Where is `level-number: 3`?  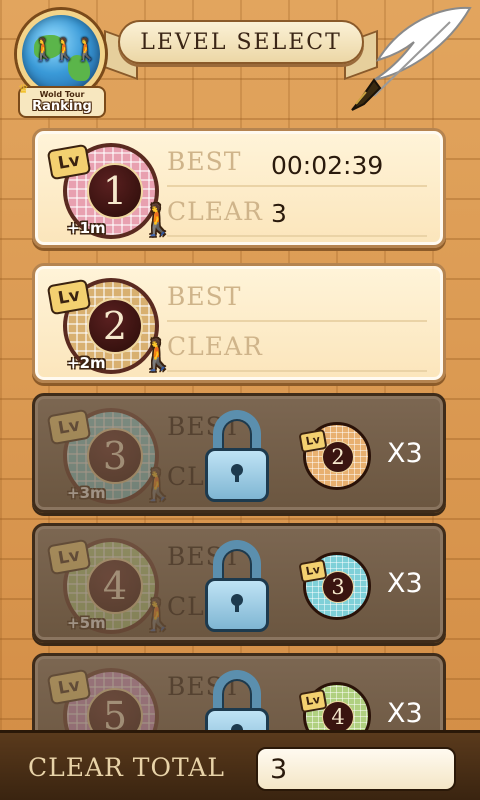 level-number: 3 is located at coordinates (115, 456).